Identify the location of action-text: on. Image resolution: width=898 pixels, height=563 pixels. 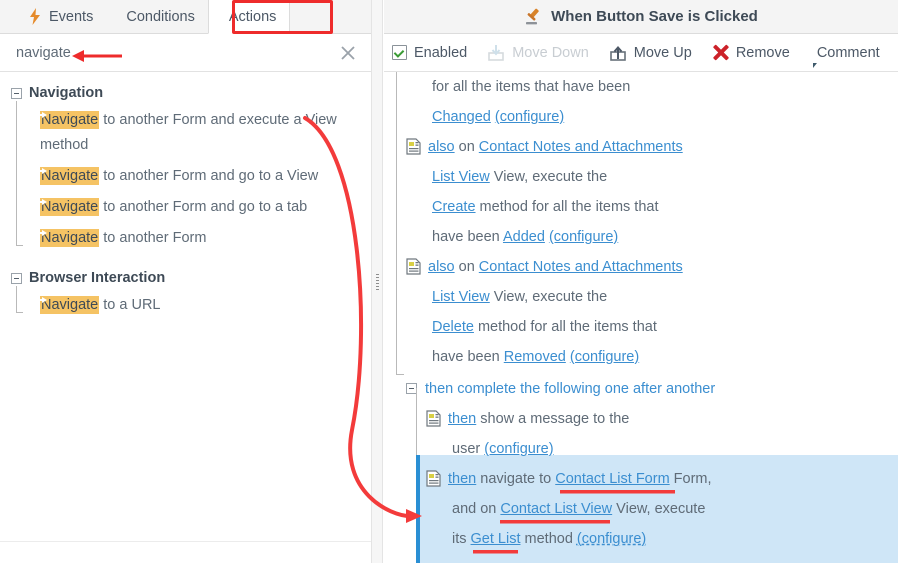
(466, 147).